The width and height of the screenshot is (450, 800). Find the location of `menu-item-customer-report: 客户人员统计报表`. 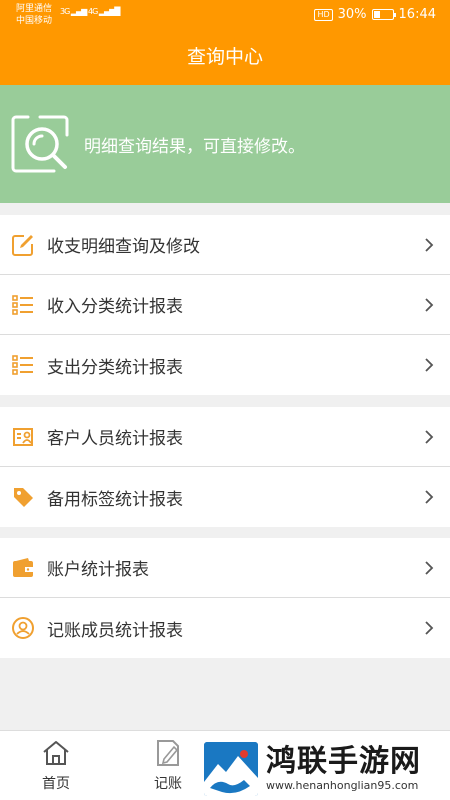

menu-item-customer-report: 客户人员统计报表 is located at coordinates (225, 437).